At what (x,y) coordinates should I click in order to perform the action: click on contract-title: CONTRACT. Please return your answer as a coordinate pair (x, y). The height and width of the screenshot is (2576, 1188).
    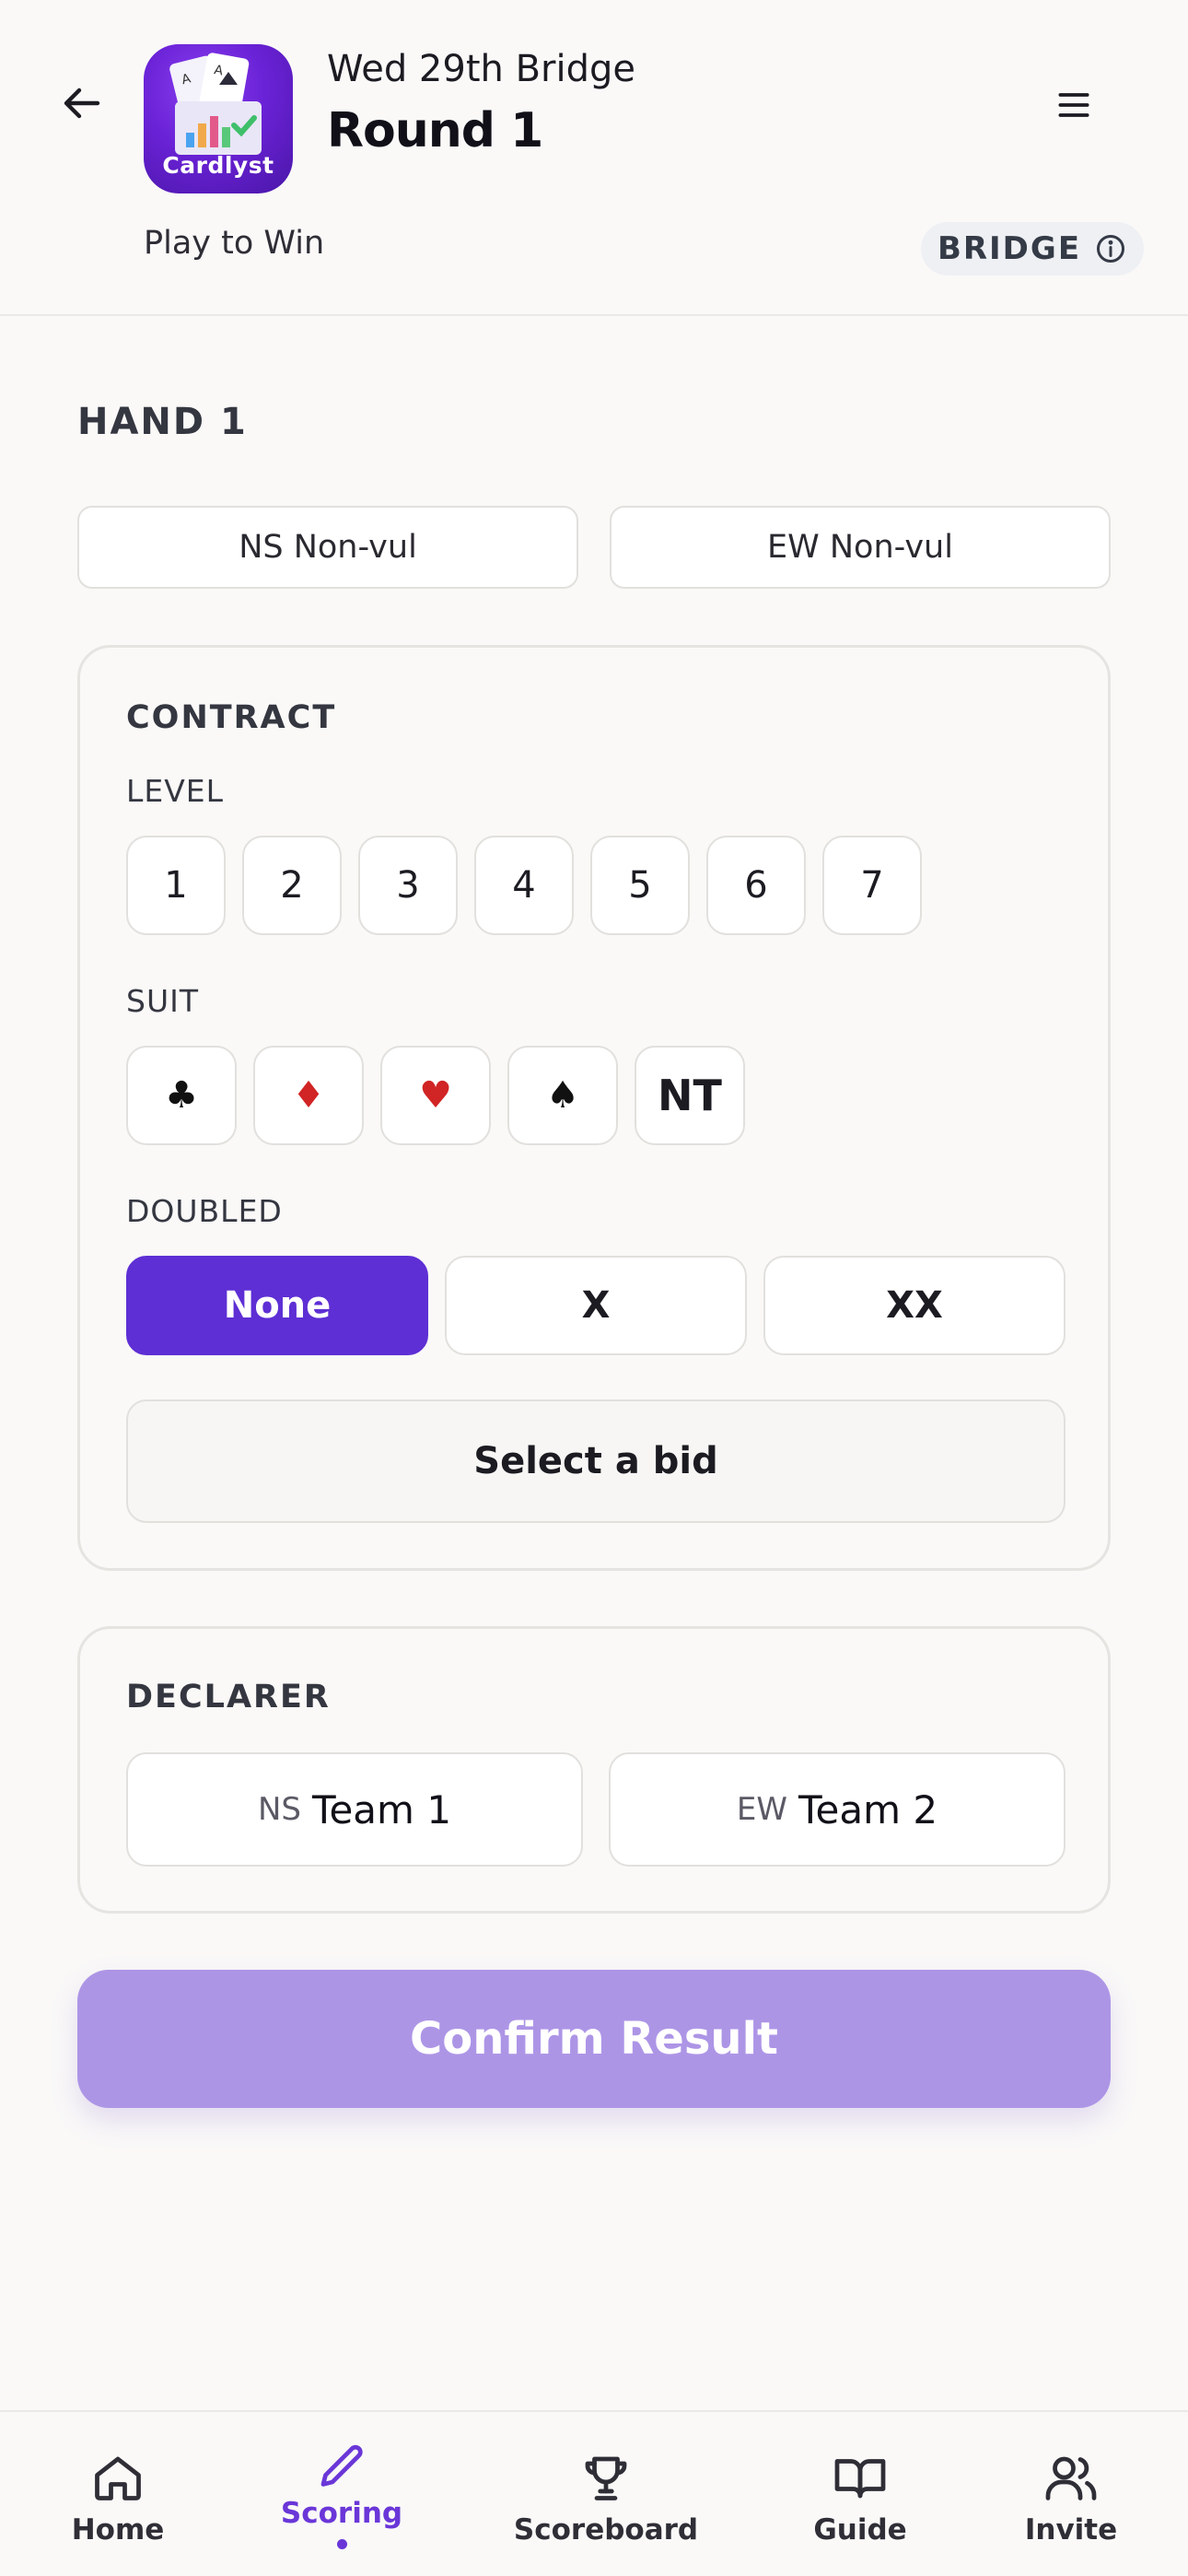
    Looking at the image, I should click on (231, 717).